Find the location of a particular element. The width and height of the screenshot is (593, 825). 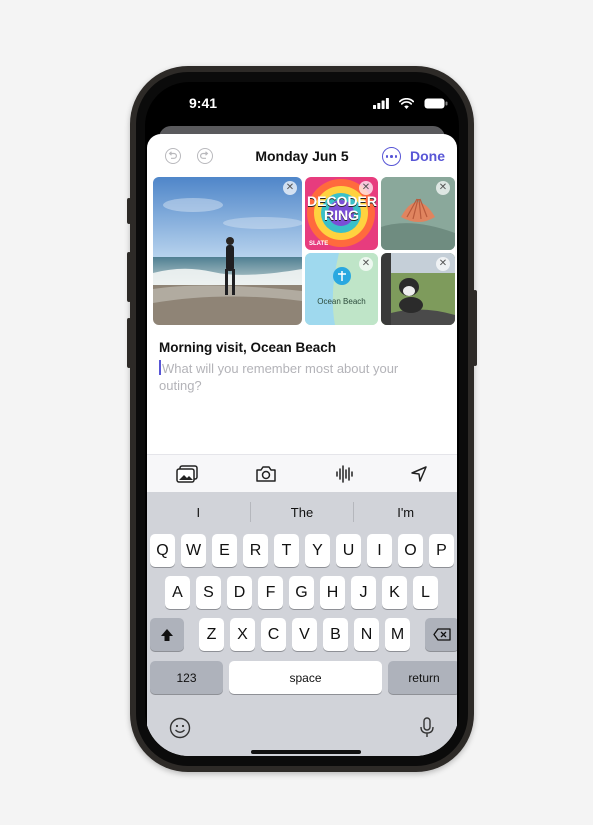

key-n: N is located at coordinates (366, 634).